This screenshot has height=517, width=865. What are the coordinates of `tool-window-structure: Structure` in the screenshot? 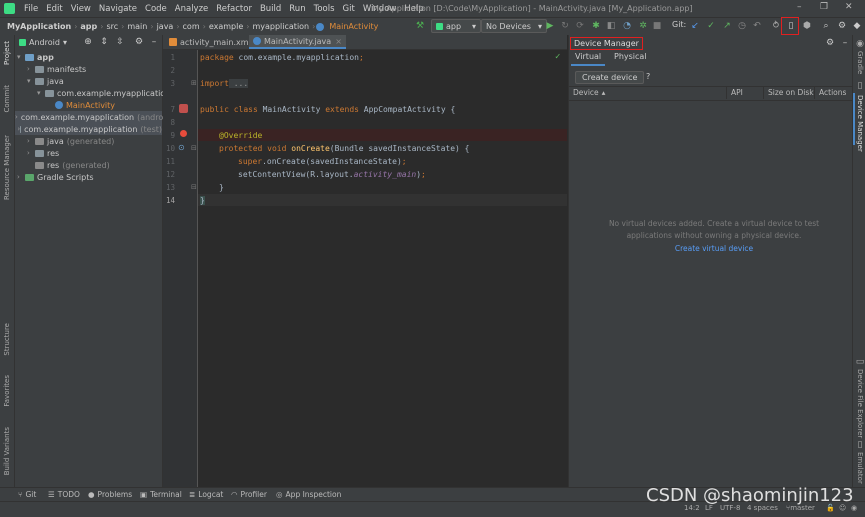 It's located at (7, 339).